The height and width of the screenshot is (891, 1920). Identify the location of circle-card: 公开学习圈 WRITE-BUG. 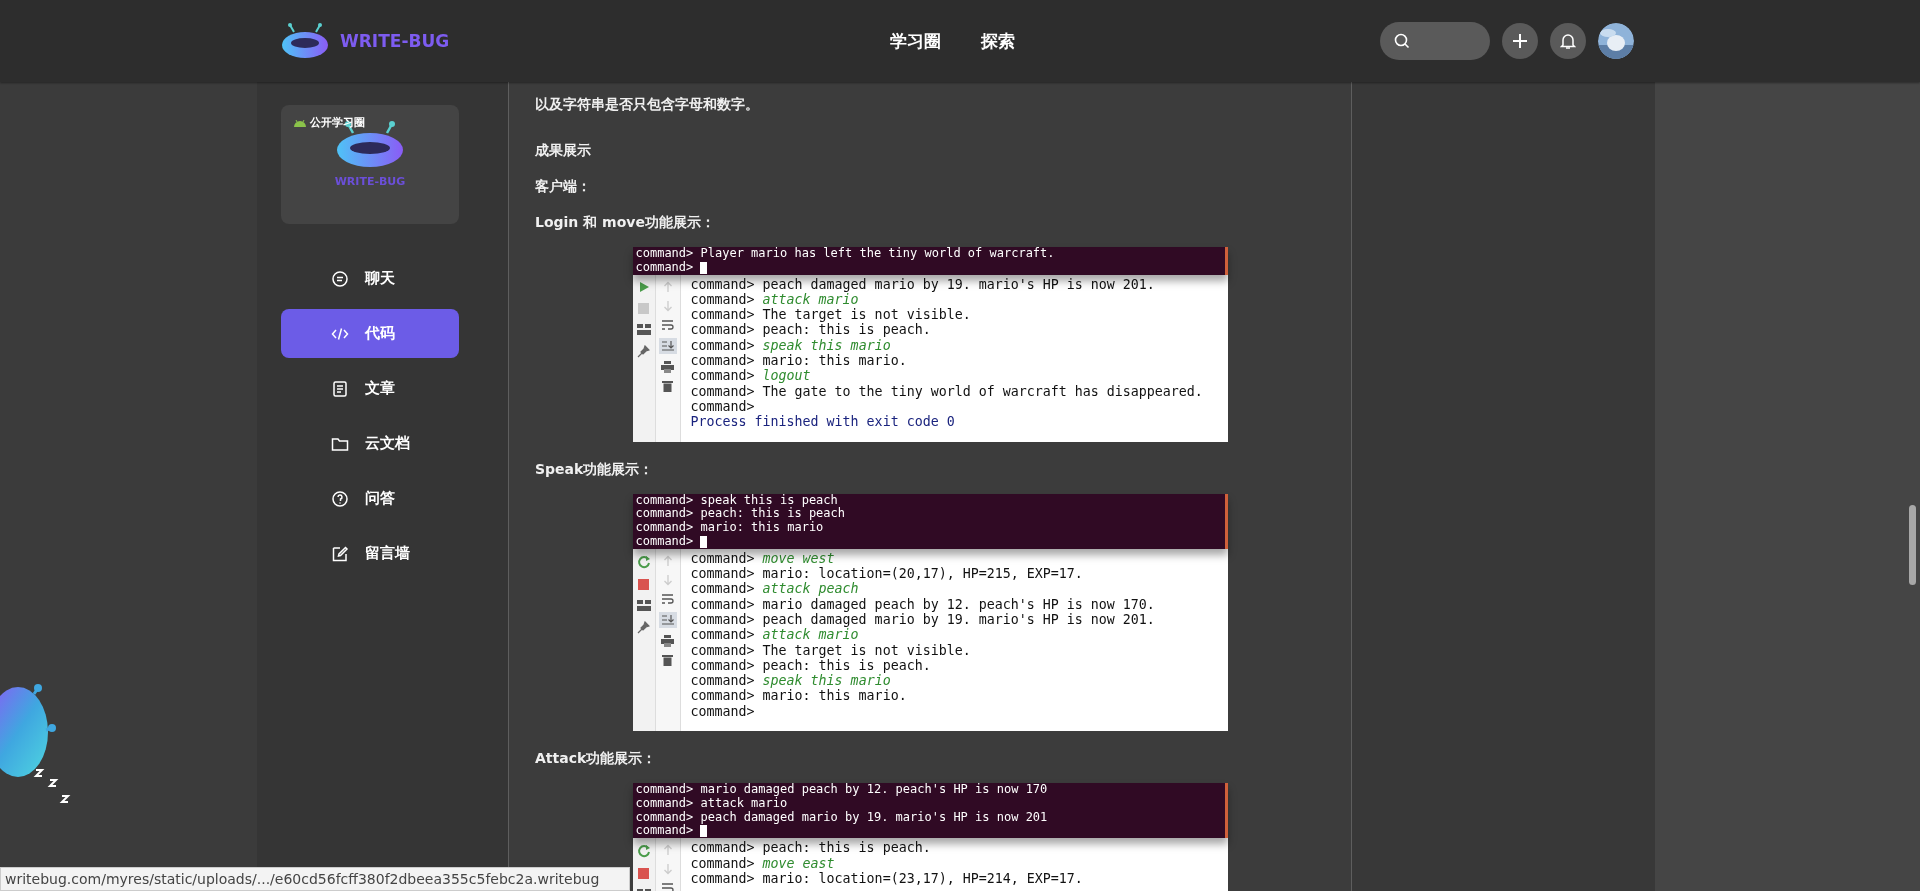
(370, 164).